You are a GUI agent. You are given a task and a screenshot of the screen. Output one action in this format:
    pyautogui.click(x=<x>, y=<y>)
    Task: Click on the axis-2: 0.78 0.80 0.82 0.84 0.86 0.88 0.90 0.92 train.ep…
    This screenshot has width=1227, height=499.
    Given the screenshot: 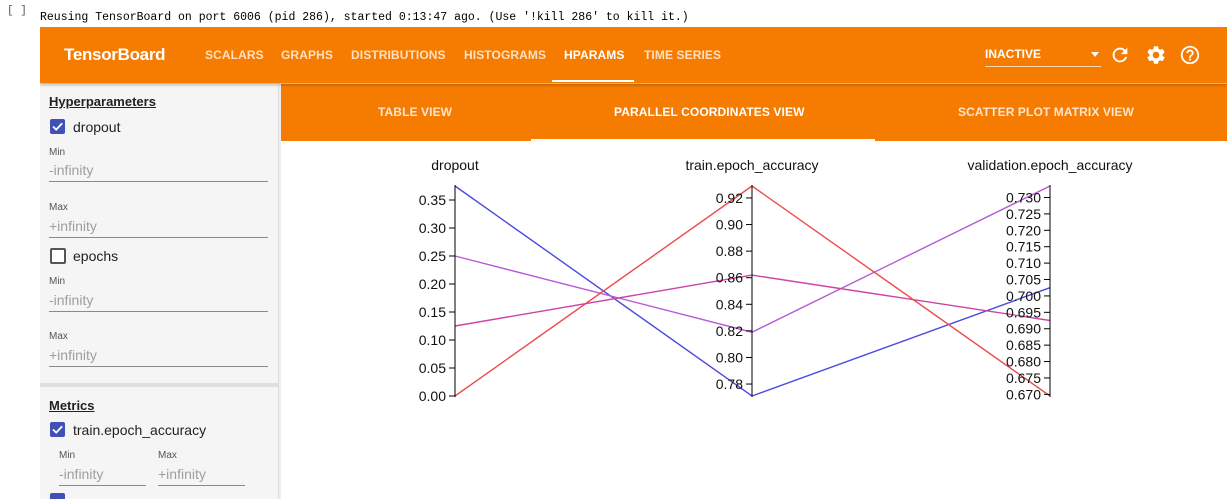 What is the action you would take?
    pyautogui.click(x=752, y=277)
    